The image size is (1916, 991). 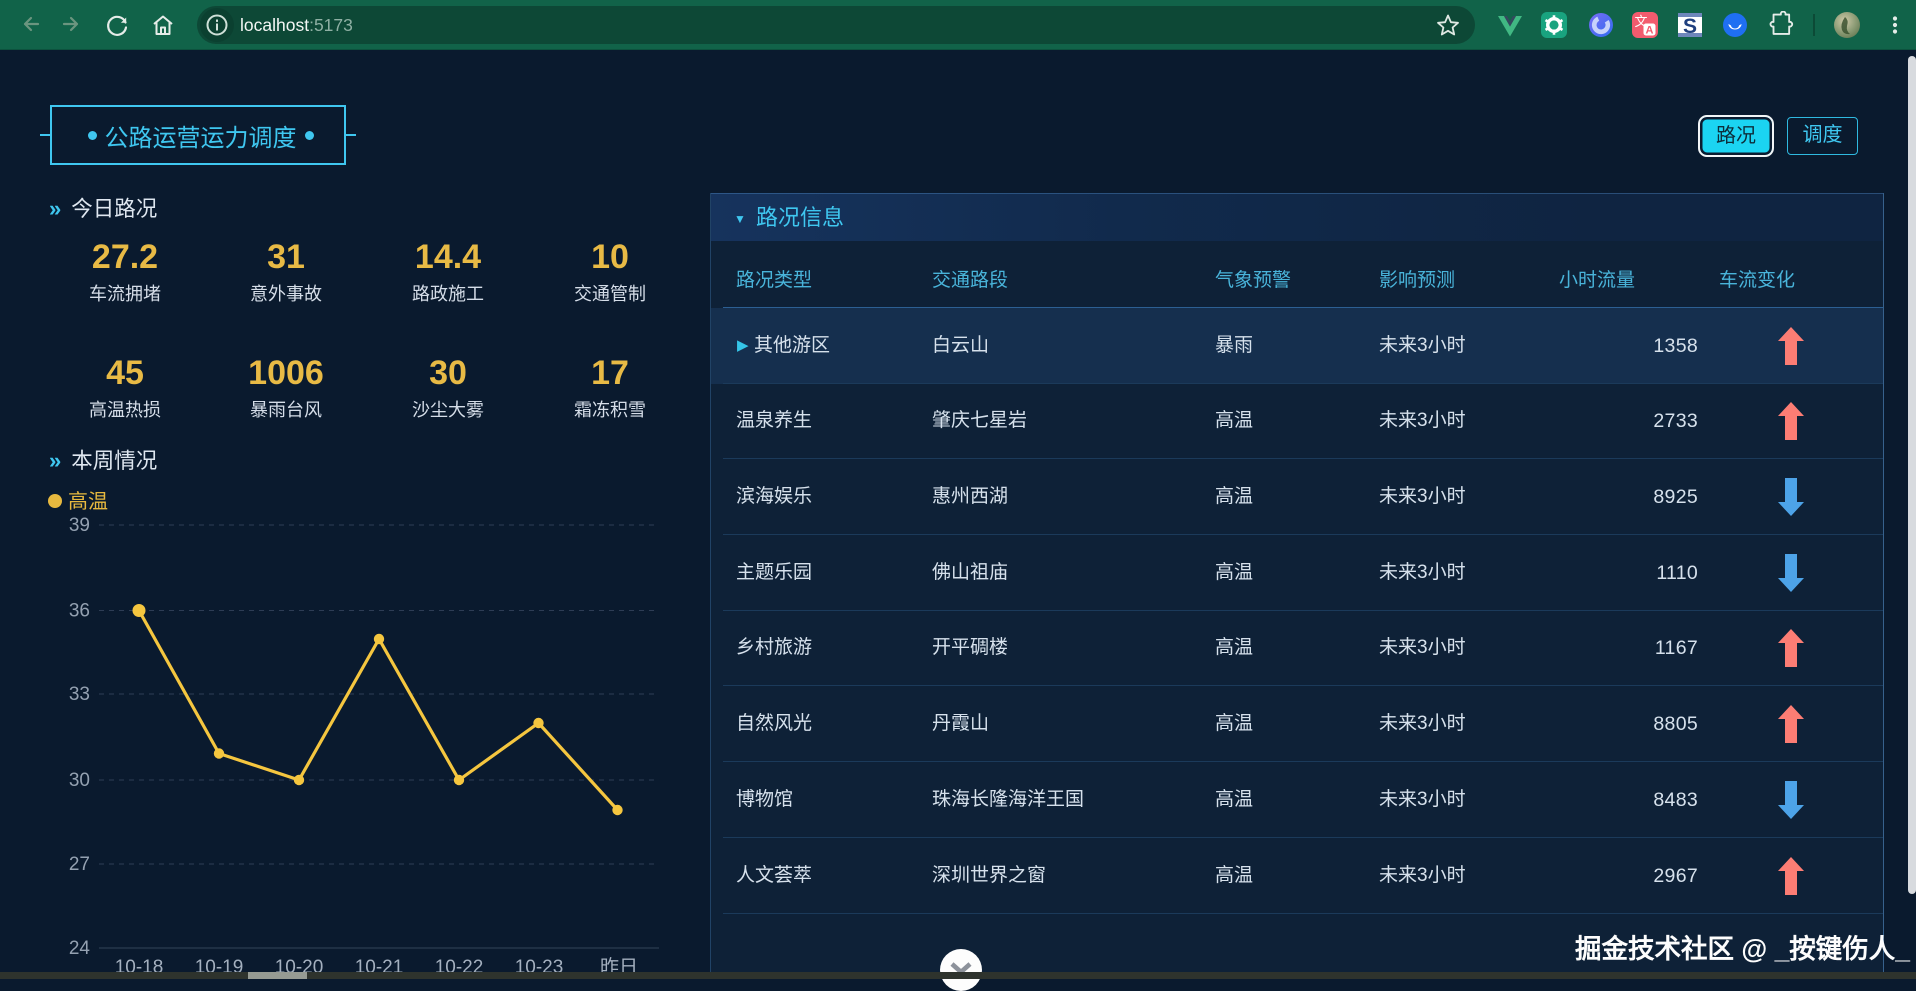 What do you see at coordinates (1650, 31) in the screenshot?
I see `svg-text: A` at bounding box center [1650, 31].